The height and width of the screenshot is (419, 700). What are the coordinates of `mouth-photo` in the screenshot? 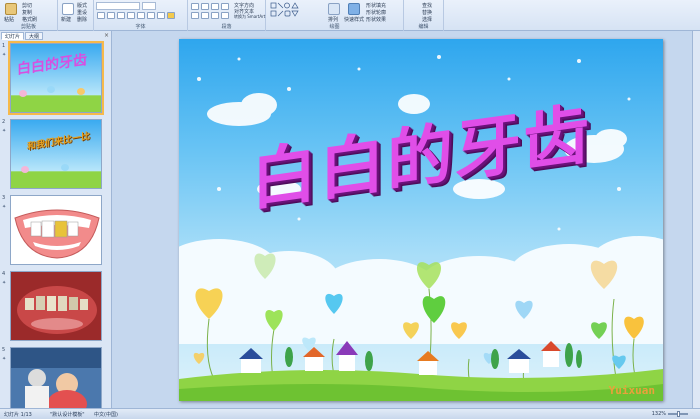 It's located at (56, 306).